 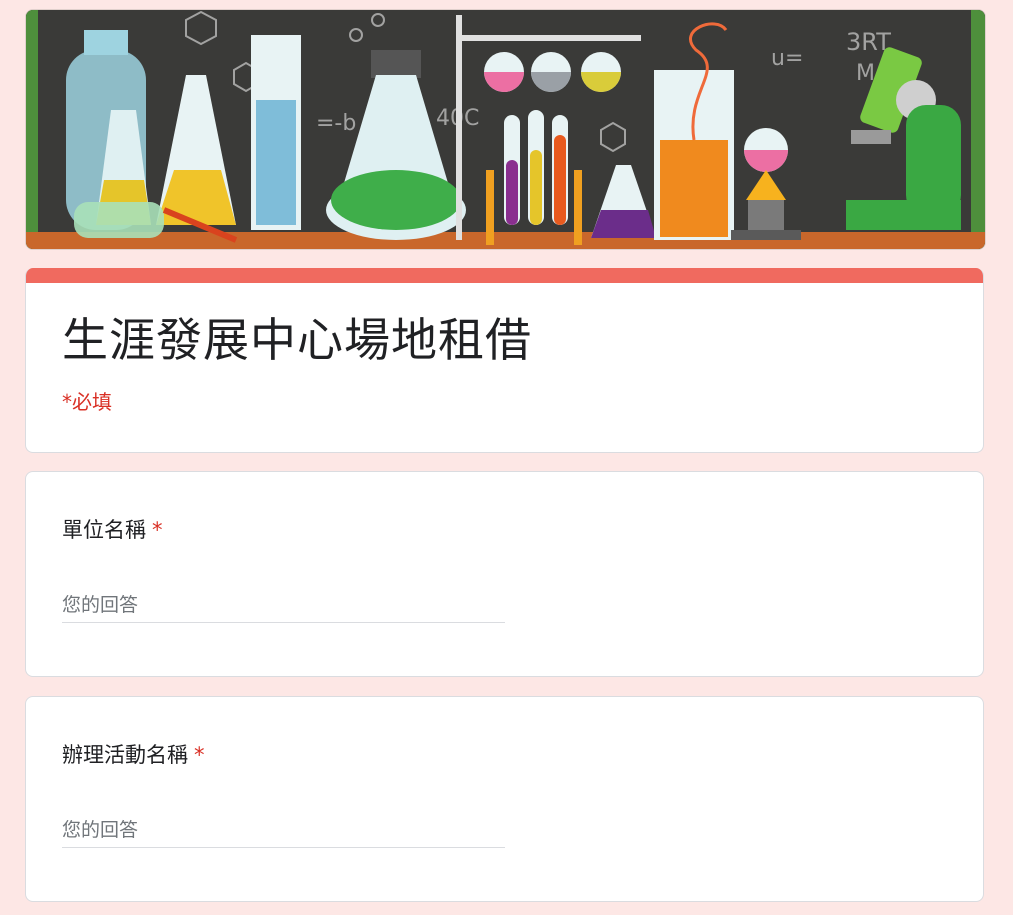 What do you see at coordinates (297, 340) in the screenshot?
I see `form-title: 生涯發展中心場地租借` at bounding box center [297, 340].